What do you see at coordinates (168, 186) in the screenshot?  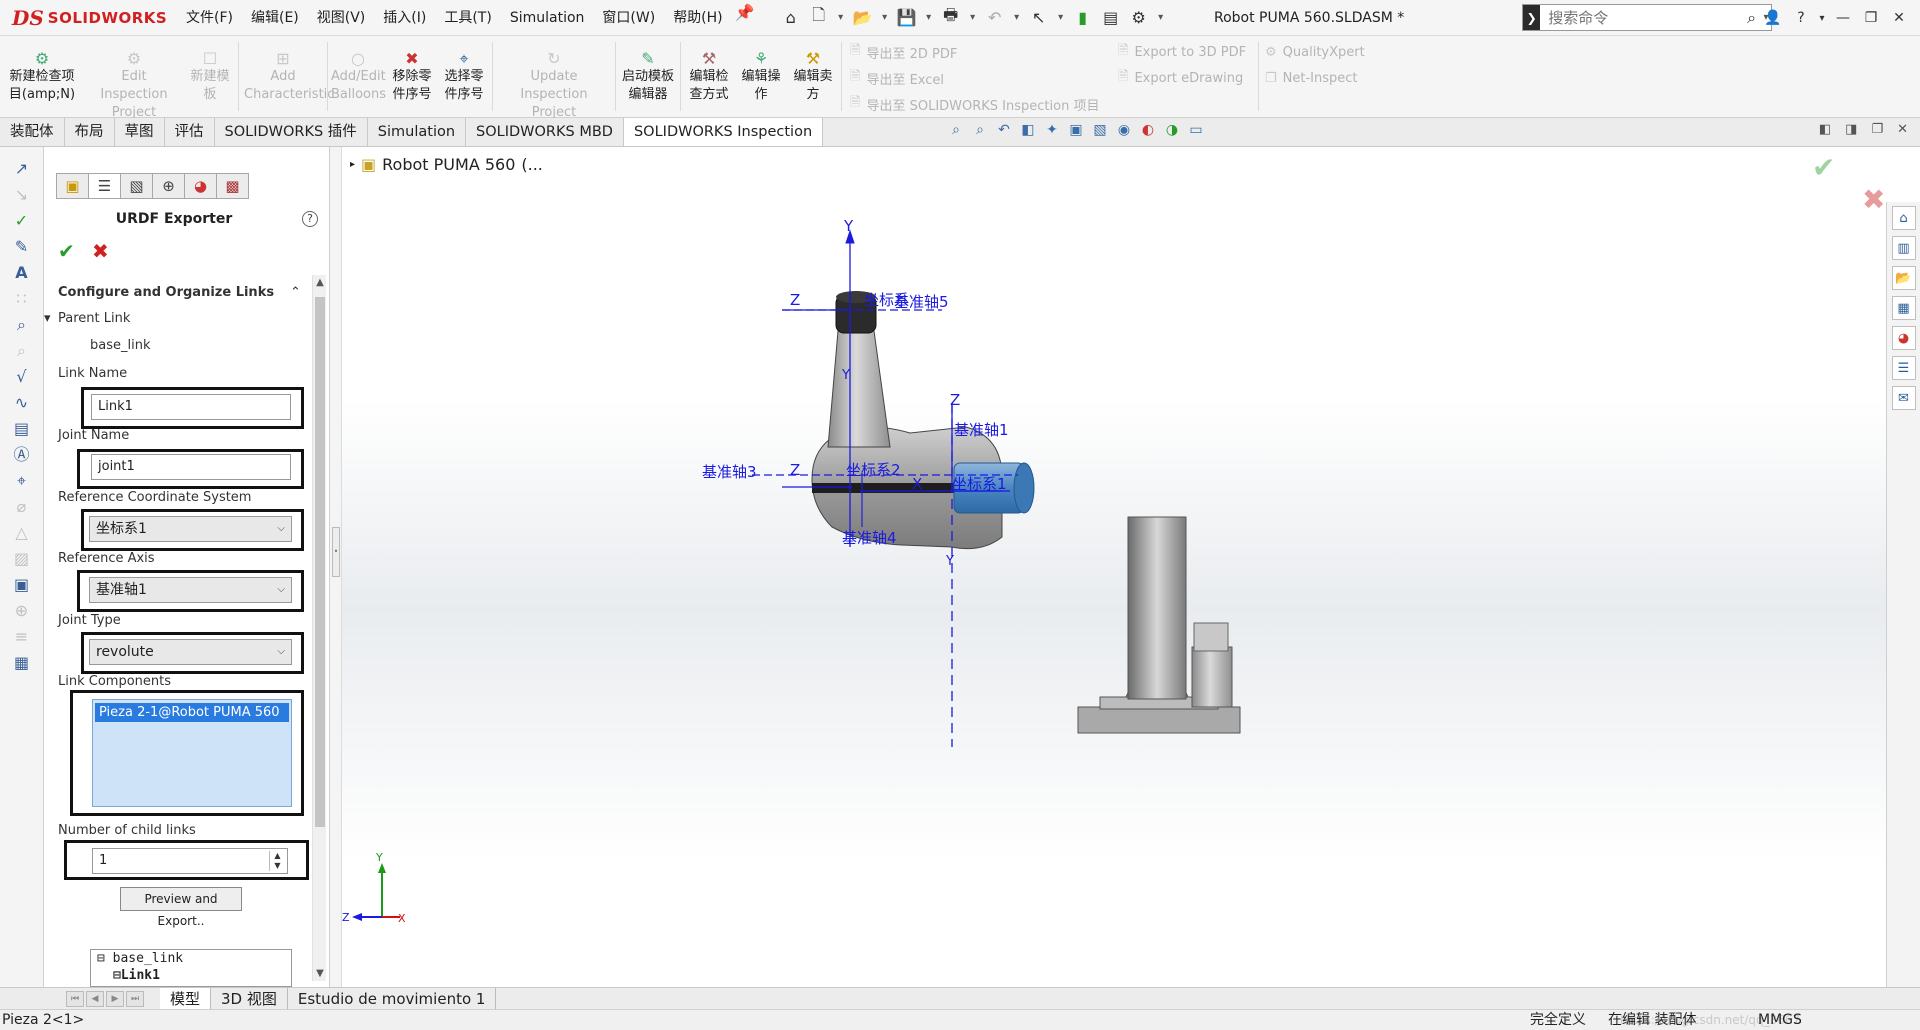 I see `target-icon: ⊕` at bounding box center [168, 186].